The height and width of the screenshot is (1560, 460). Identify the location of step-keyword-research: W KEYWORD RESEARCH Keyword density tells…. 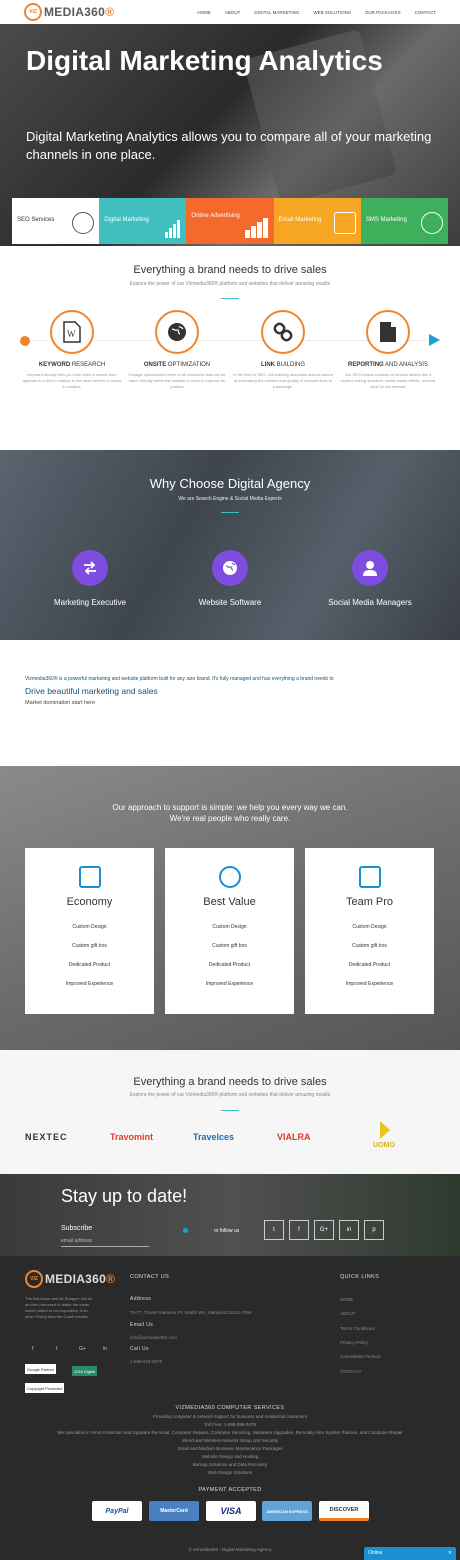
(72, 350).